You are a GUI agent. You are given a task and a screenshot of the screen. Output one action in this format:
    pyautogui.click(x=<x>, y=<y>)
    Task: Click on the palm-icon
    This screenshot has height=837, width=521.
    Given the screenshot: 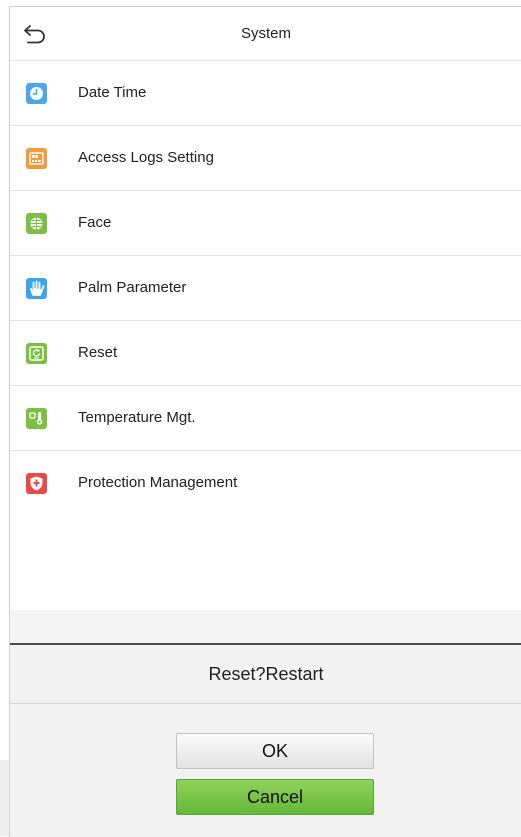 What is the action you would take?
    pyautogui.click(x=36, y=288)
    